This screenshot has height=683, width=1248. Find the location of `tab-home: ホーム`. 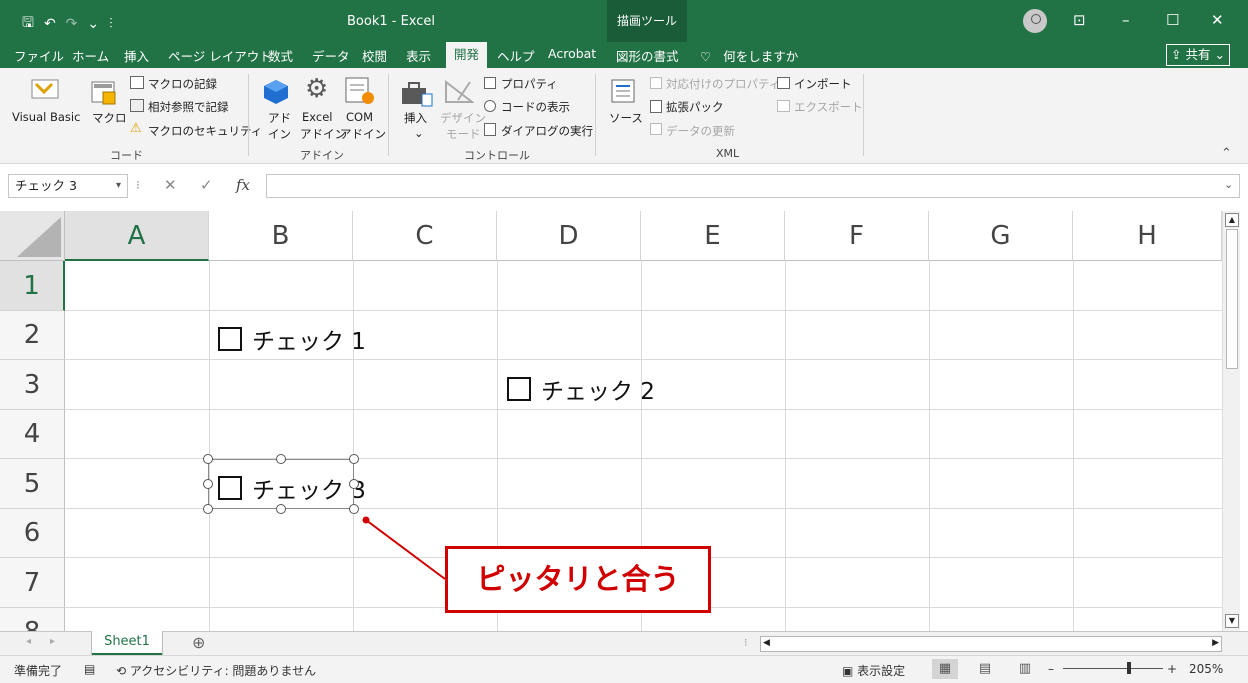

tab-home: ホーム is located at coordinates (90, 55).